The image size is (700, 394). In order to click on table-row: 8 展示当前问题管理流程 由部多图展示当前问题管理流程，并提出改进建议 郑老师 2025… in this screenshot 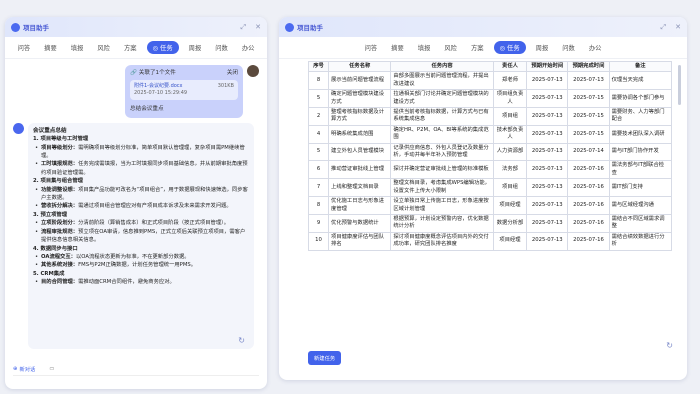, I will do `click(490, 81)`.